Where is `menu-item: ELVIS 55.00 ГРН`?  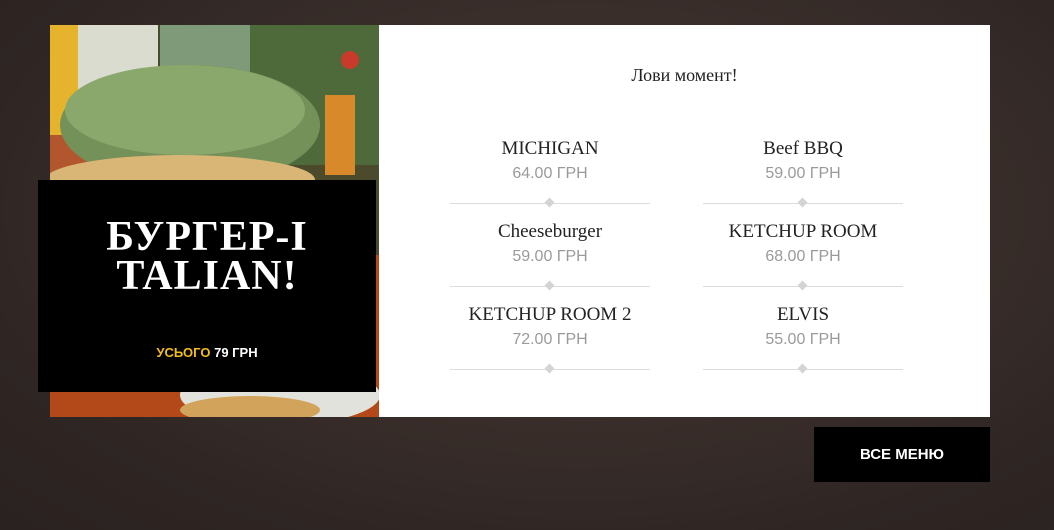 menu-item: ELVIS 55.00 ГРН is located at coordinates (803, 338).